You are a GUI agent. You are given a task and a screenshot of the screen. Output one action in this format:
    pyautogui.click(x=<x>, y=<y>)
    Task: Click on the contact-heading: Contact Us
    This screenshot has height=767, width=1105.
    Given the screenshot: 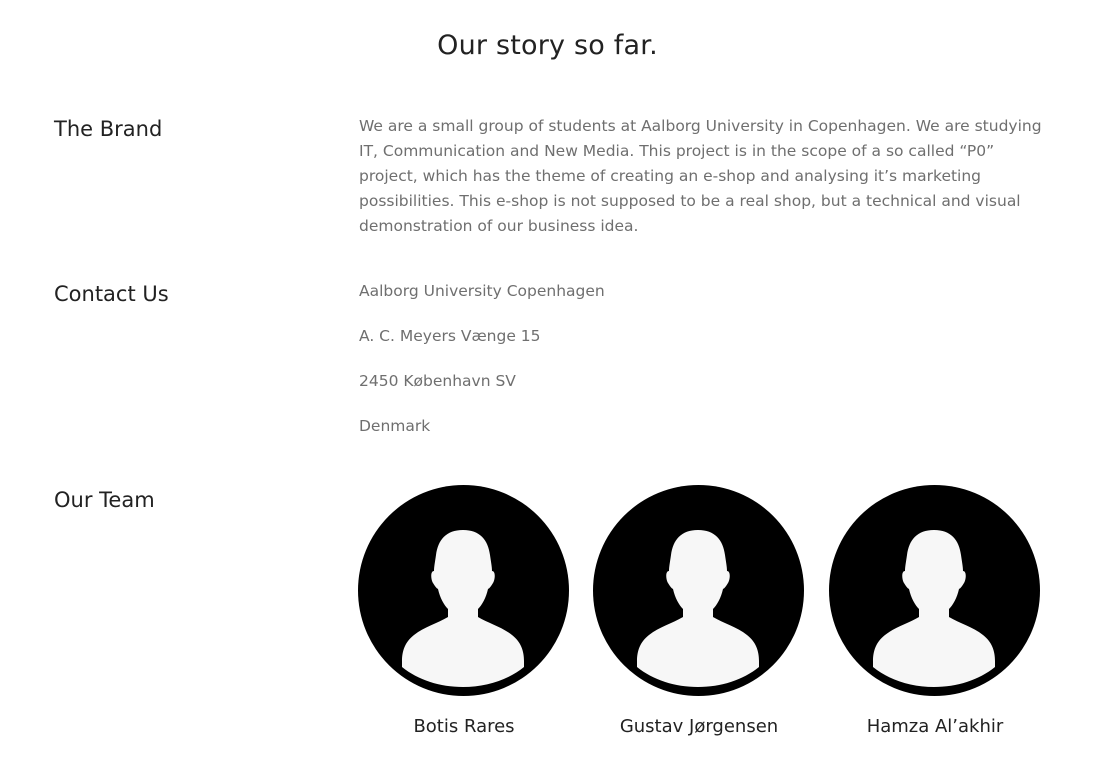 What is the action you would take?
    pyautogui.click(x=111, y=294)
    